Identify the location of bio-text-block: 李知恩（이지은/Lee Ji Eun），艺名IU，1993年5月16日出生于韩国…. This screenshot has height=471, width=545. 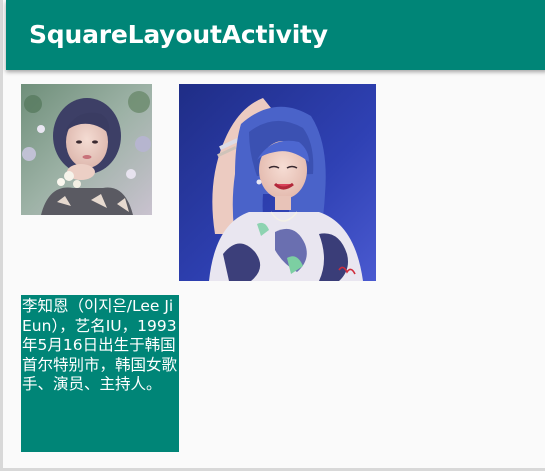
(100, 373).